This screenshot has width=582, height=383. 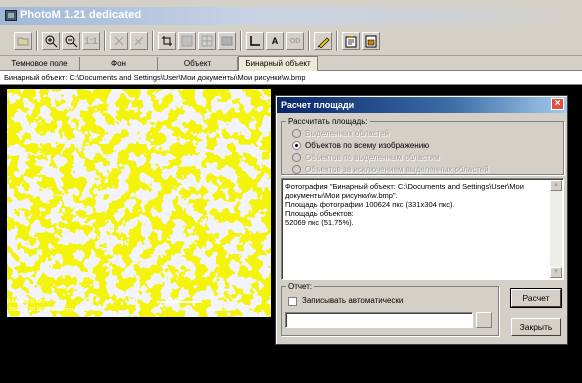 What do you see at coordinates (278, 63) in the screenshot?
I see `tab-binary-object: Бинарный объект` at bounding box center [278, 63].